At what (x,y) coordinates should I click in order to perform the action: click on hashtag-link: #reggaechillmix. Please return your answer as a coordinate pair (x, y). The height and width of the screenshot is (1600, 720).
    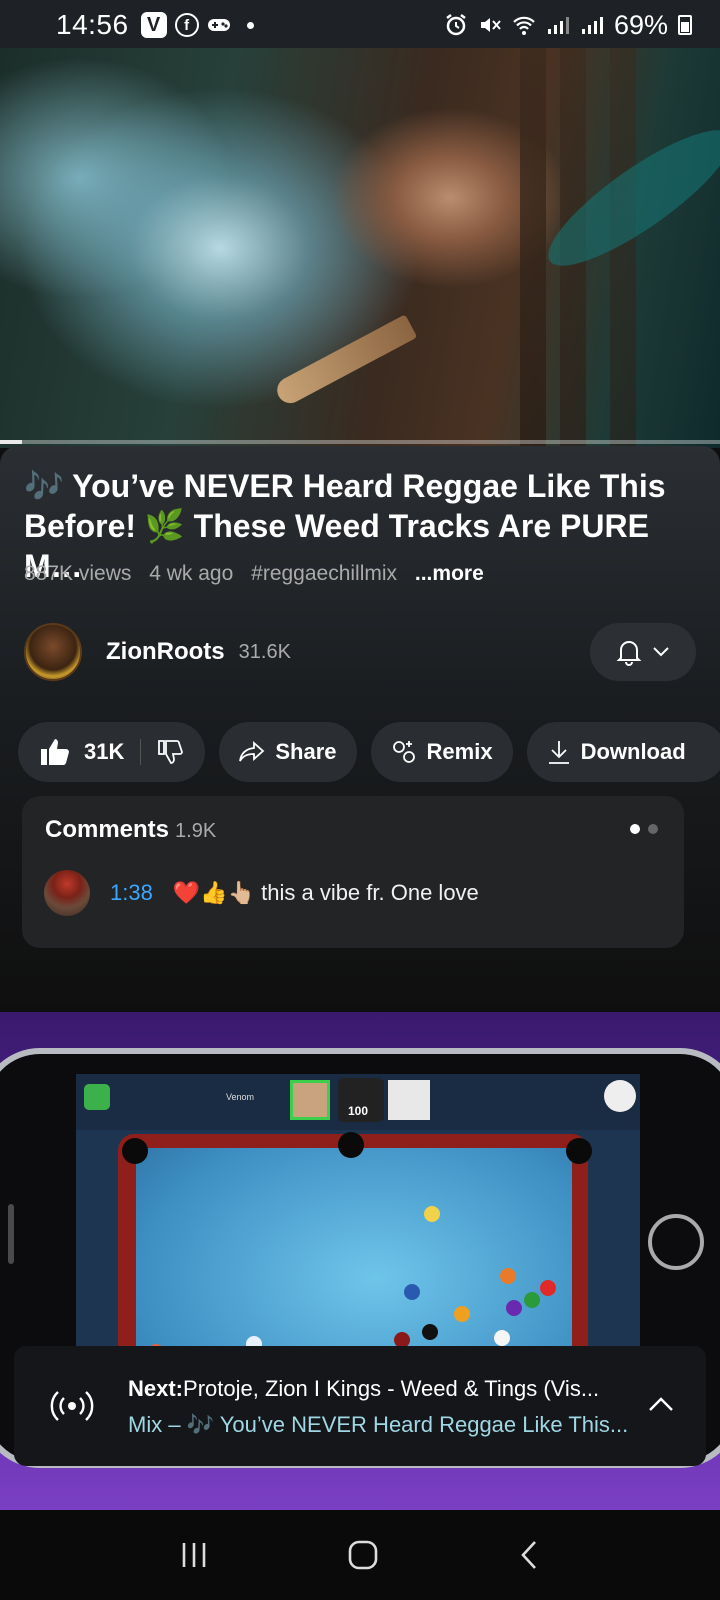
    Looking at the image, I should click on (324, 573).